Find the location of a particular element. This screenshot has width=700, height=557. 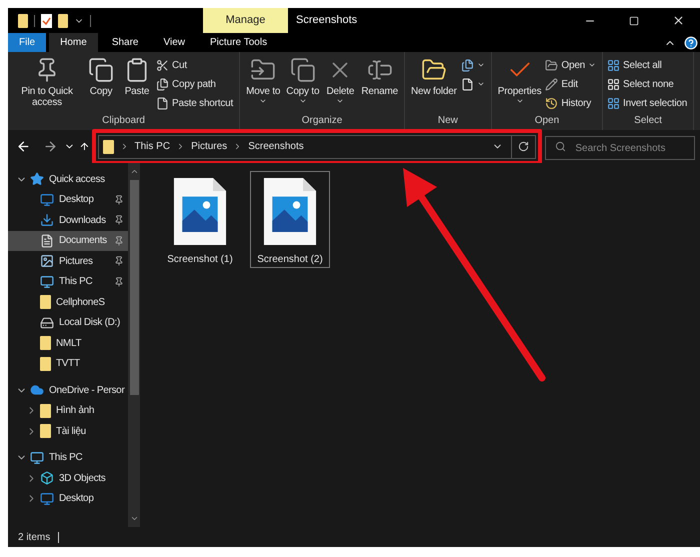

nav-item: Local Disk (D:) is located at coordinates (68, 322).